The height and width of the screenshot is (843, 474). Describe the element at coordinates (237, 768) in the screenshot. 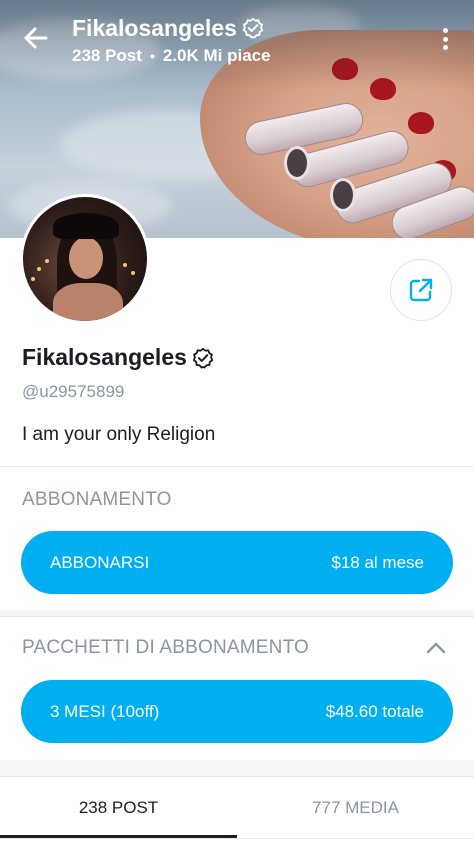

I see `section-separator` at that location.